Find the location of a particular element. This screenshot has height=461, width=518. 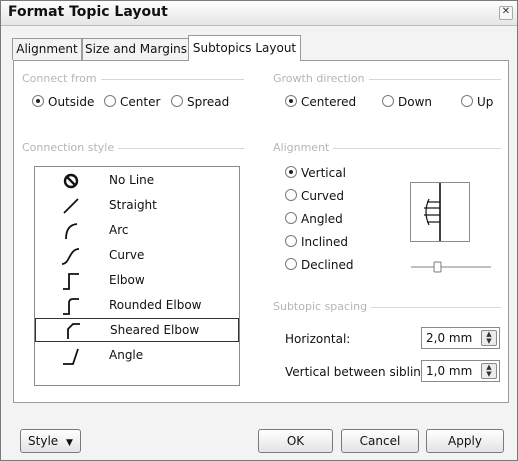

list-item-curve: Curve is located at coordinates (137, 256).